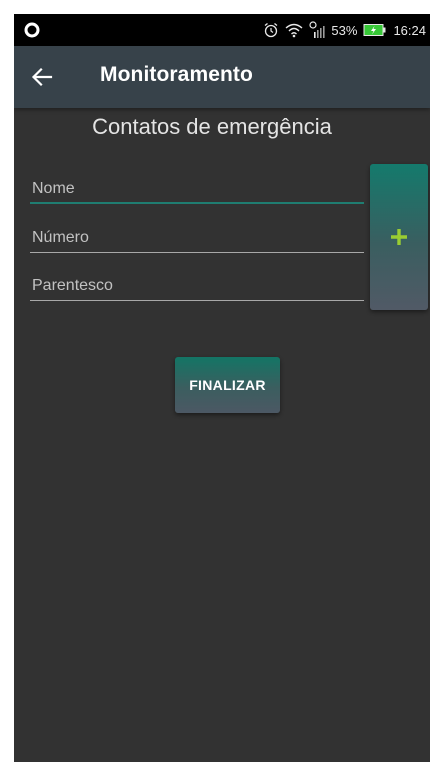 This screenshot has height=762, width=430. What do you see at coordinates (197, 252) in the screenshot?
I see `number-field-underline` at bounding box center [197, 252].